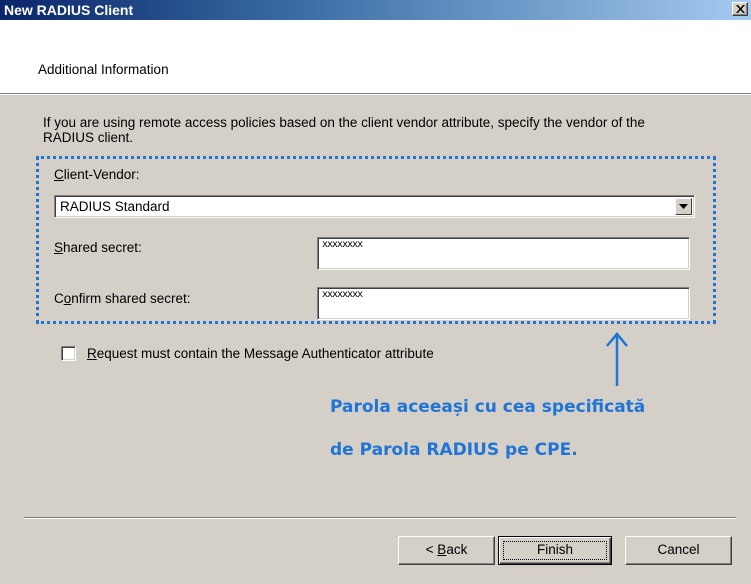 This screenshot has height=584, width=751. What do you see at coordinates (122, 298) in the screenshot?
I see `confirm-secret-label: Confirm shared secret:` at bounding box center [122, 298].